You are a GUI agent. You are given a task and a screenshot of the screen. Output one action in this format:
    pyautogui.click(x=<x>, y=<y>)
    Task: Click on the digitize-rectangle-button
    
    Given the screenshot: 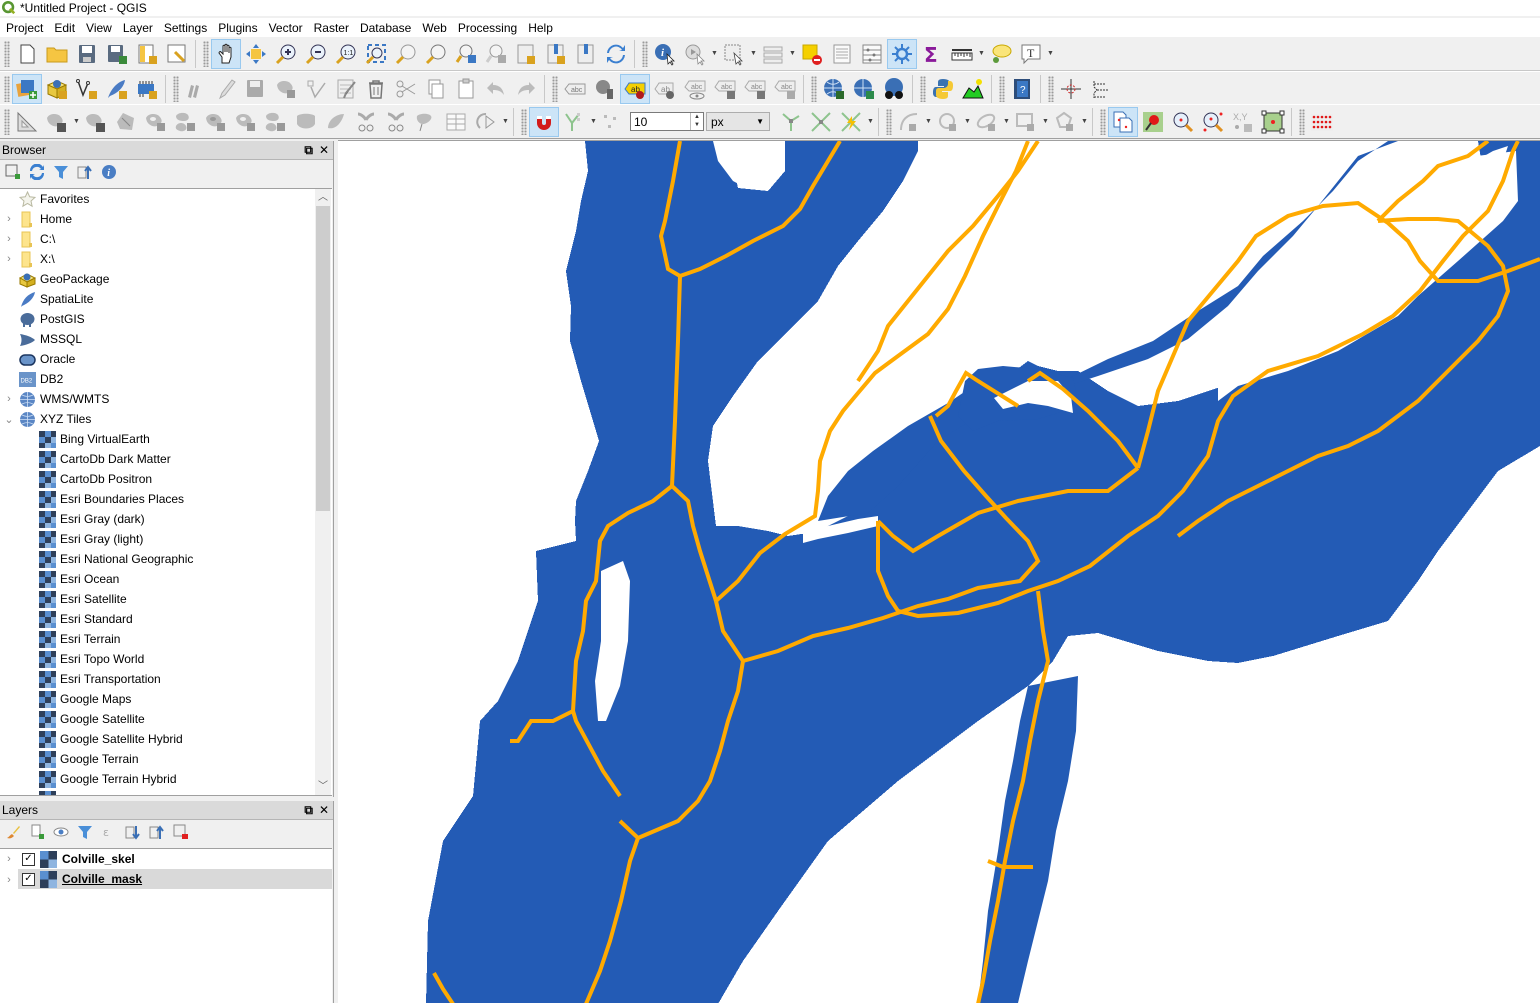 What is the action you would take?
    pyautogui.click(x=1026, y=122)
    